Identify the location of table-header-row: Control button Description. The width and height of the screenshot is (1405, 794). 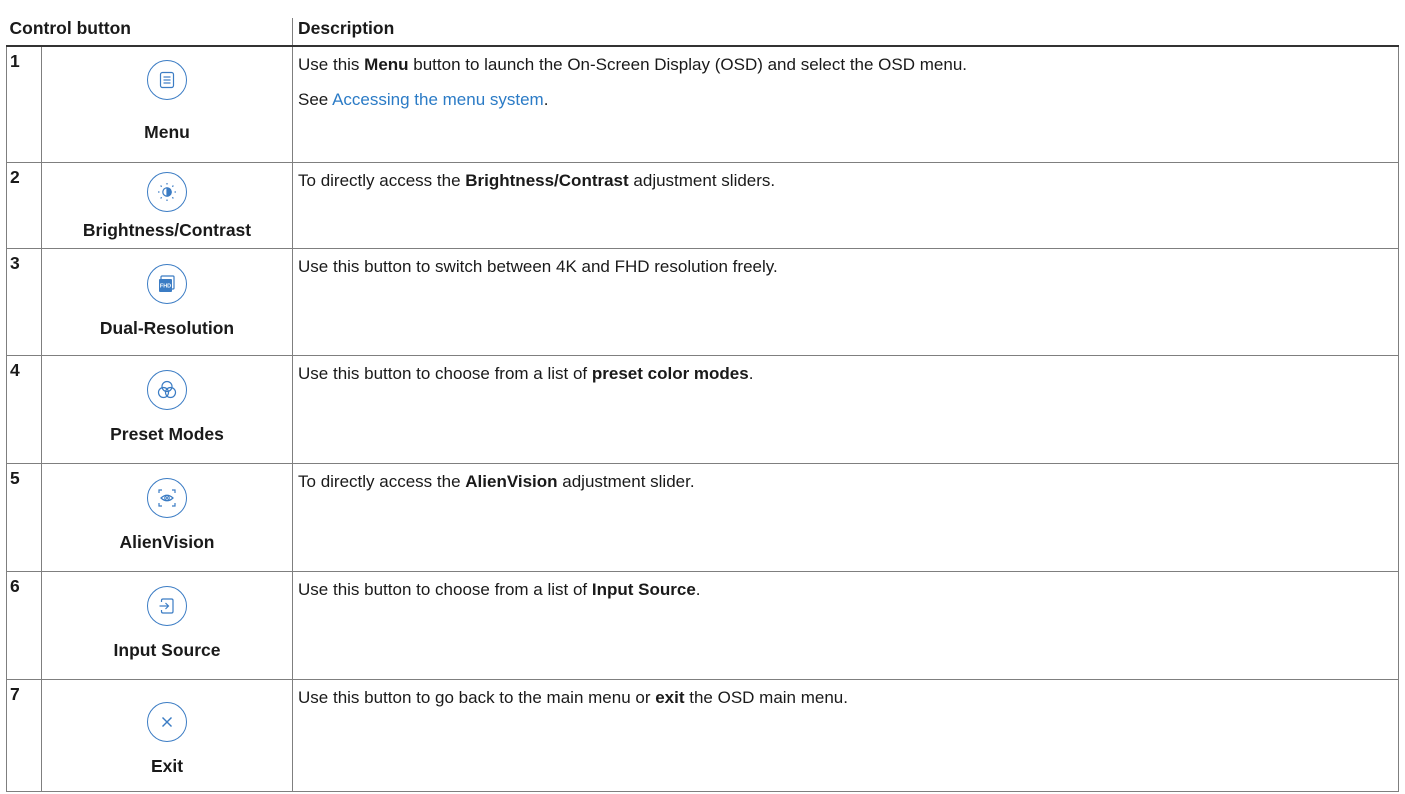
(702, 32).